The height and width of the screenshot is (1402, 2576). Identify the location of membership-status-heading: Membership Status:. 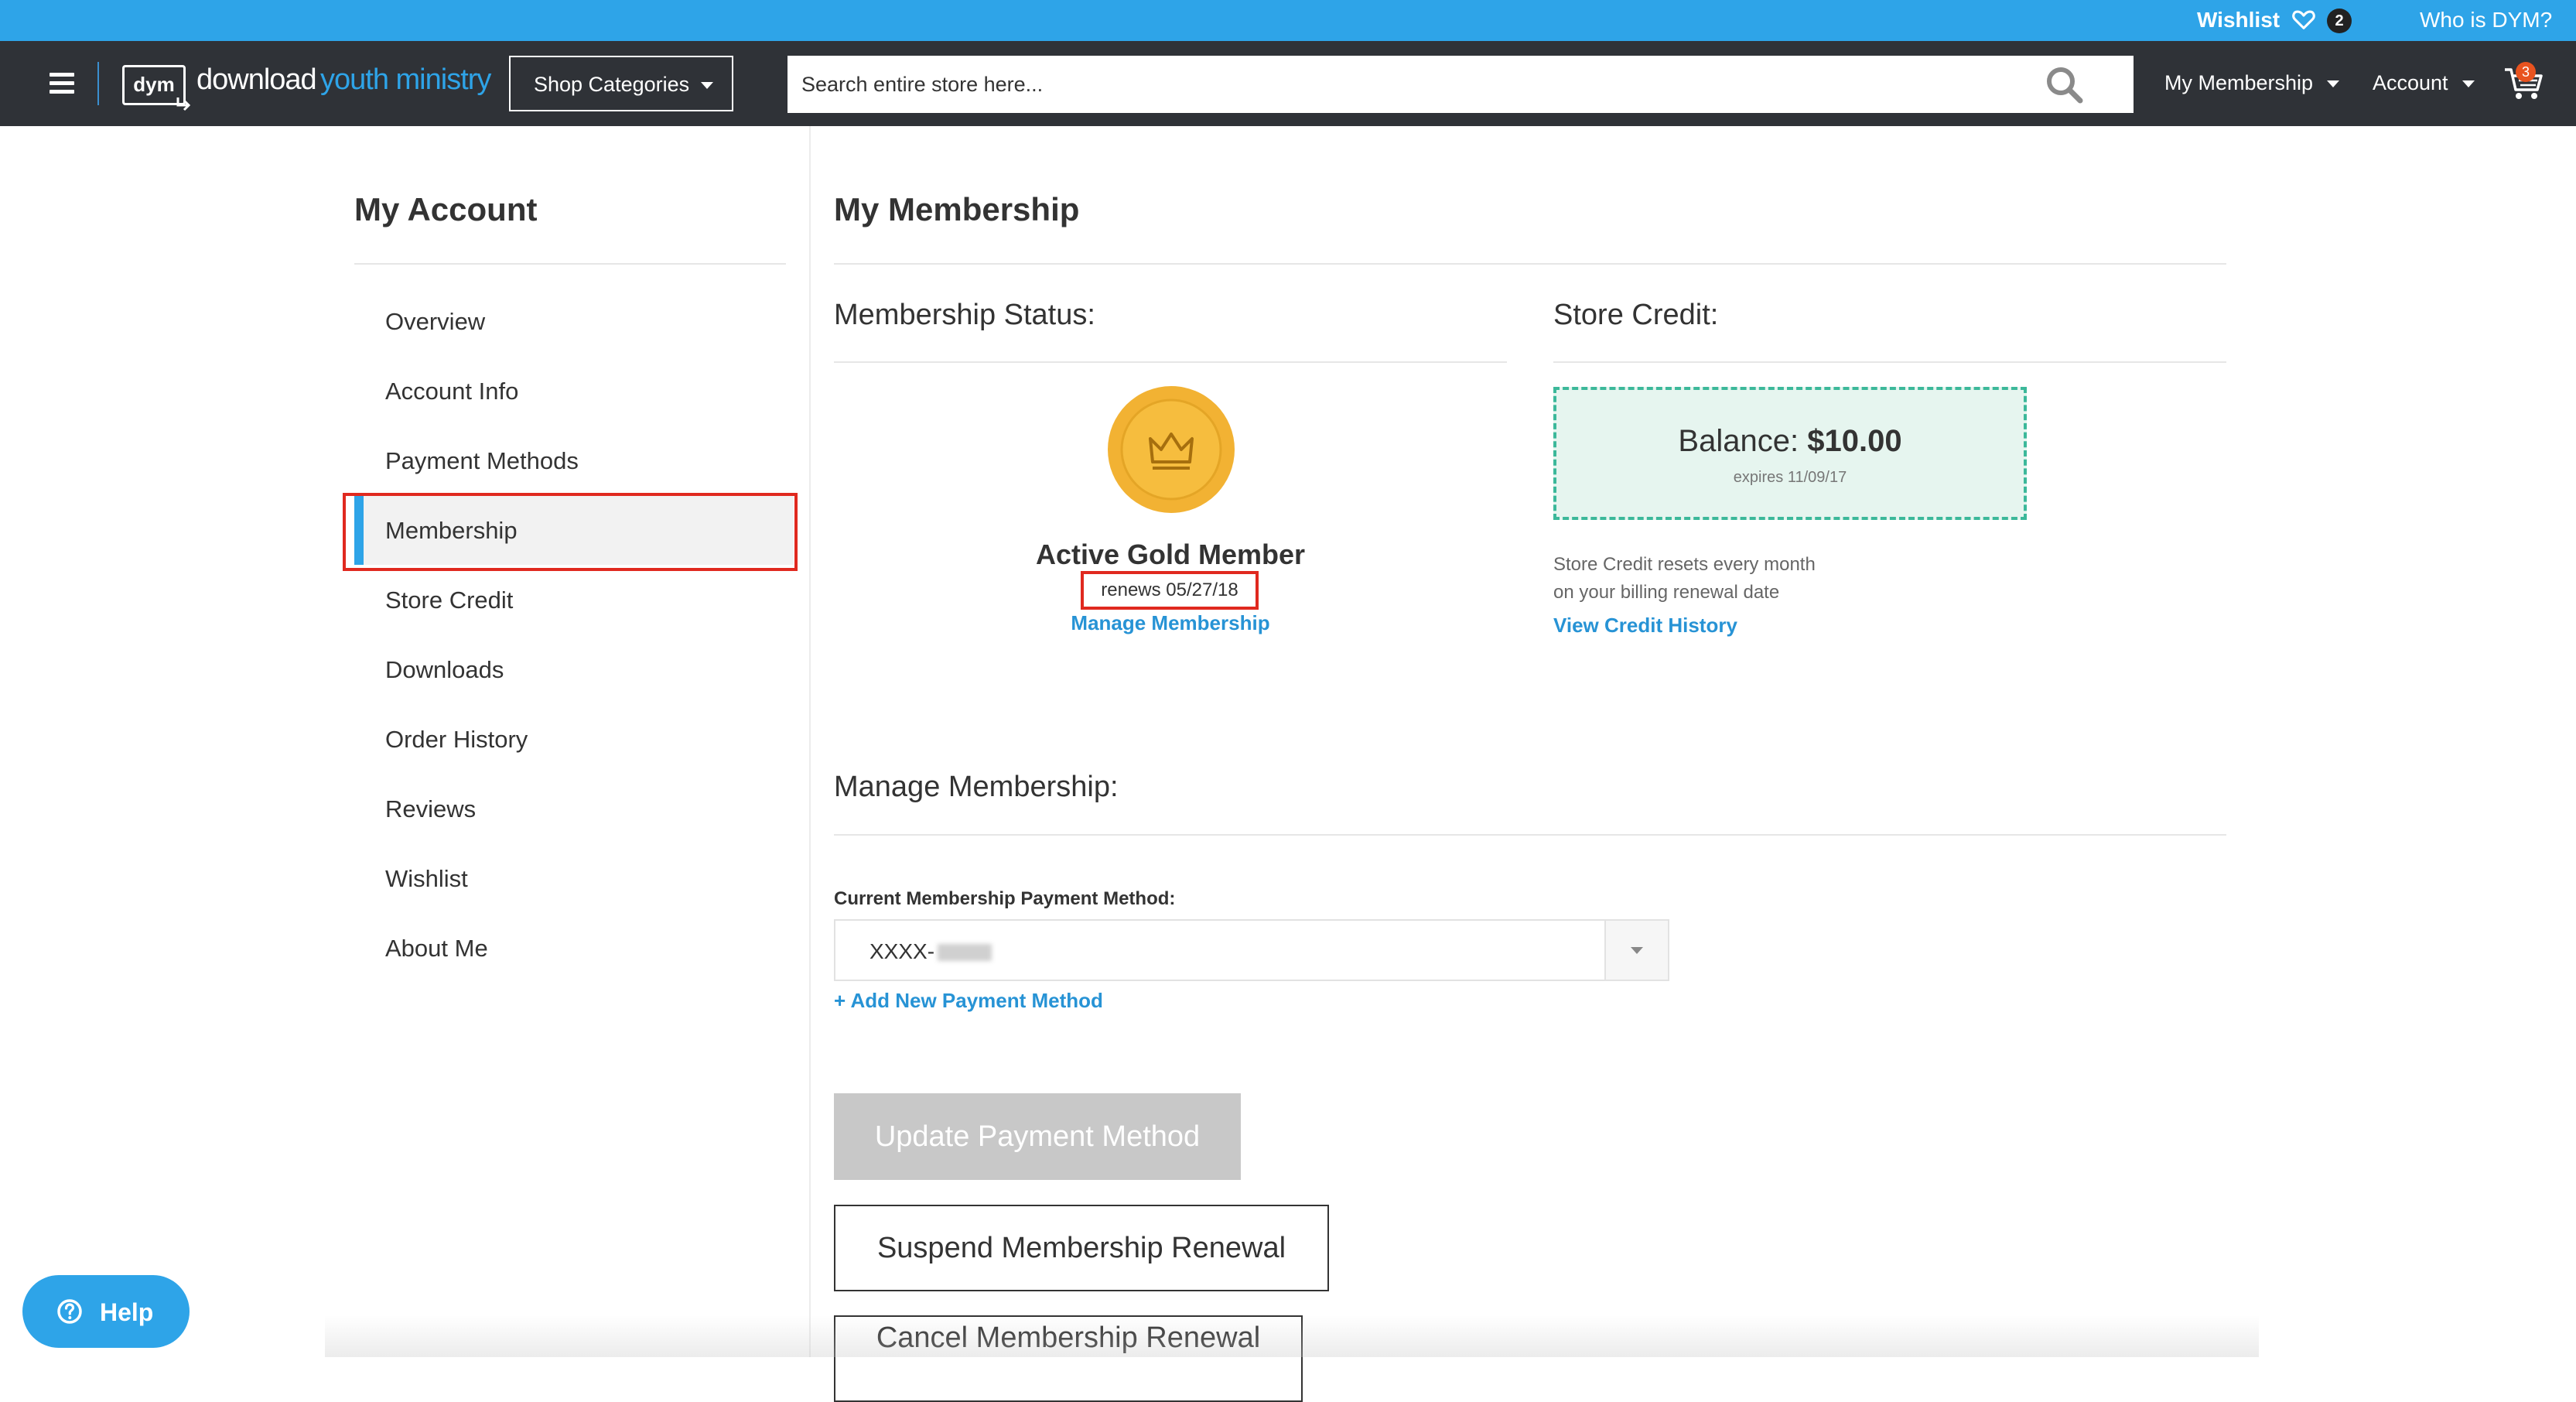
(964, 315).